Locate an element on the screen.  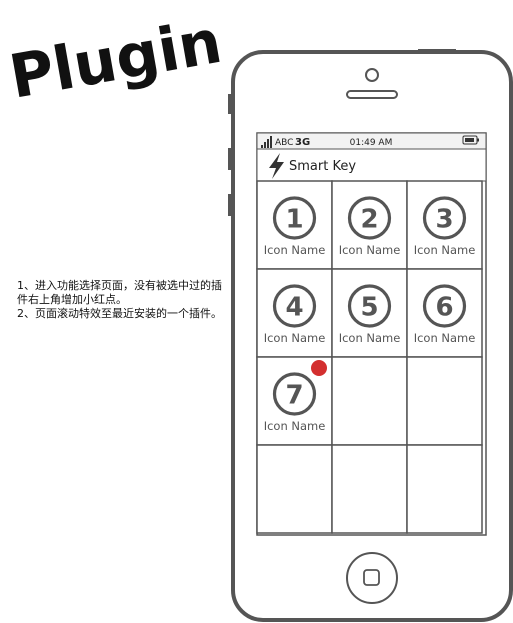
plugin-cell: 1 Icon Name is located at coordinates (294, 225).